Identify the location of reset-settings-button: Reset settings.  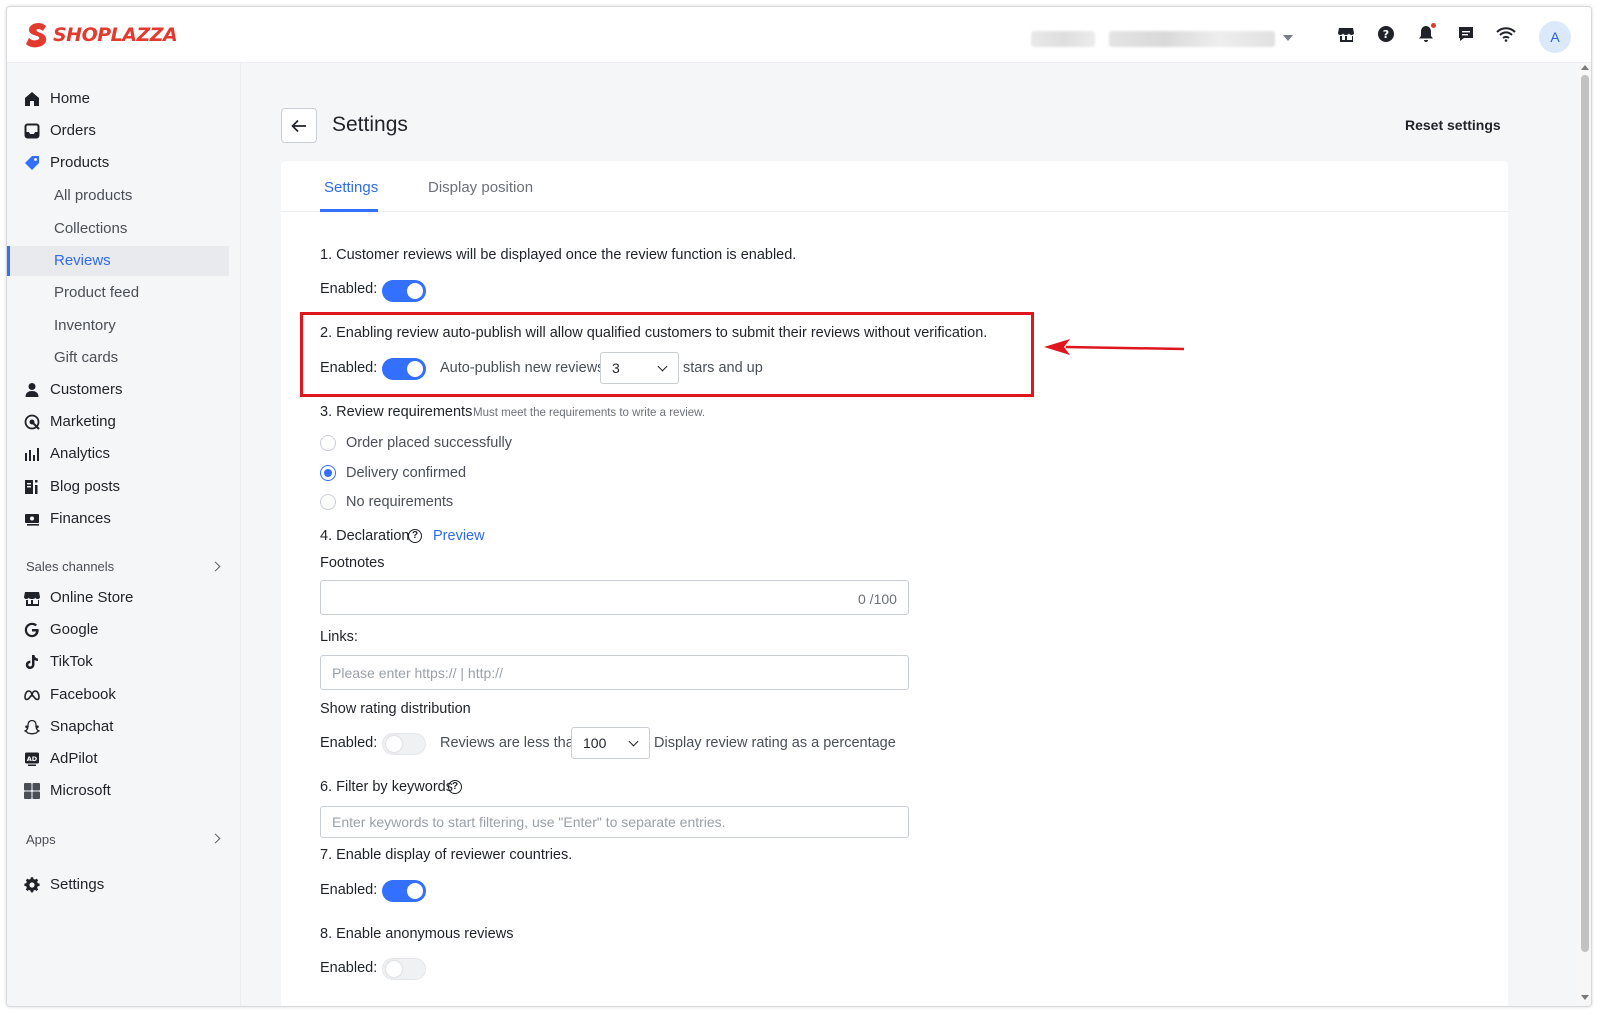
(1453, 125).